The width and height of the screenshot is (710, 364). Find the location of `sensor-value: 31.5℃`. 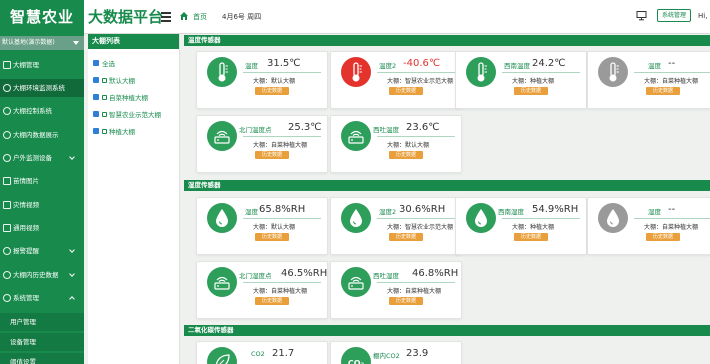

sensor-value: 31.5℃ is located at coordinates (284, 63).